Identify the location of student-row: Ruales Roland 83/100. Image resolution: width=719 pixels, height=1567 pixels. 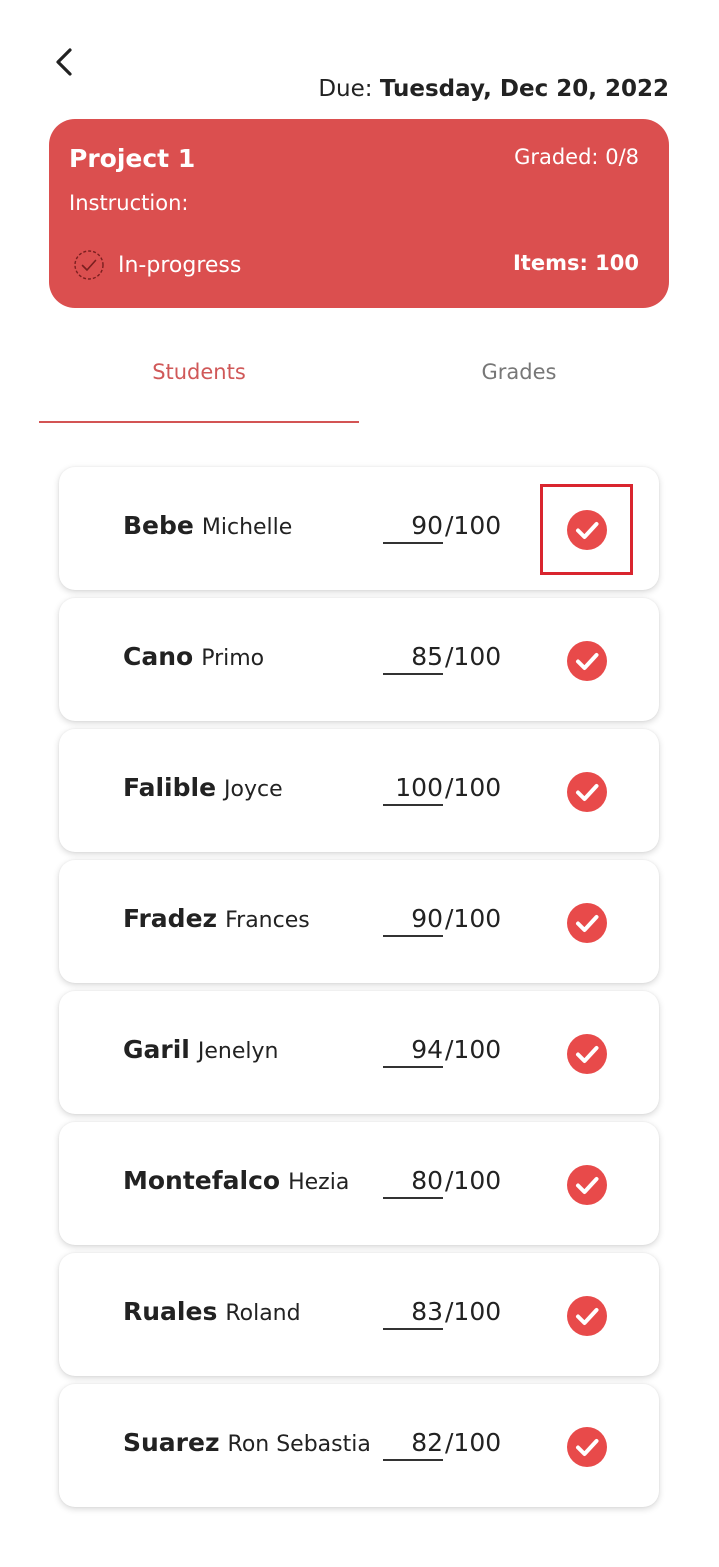
(359, 1314).